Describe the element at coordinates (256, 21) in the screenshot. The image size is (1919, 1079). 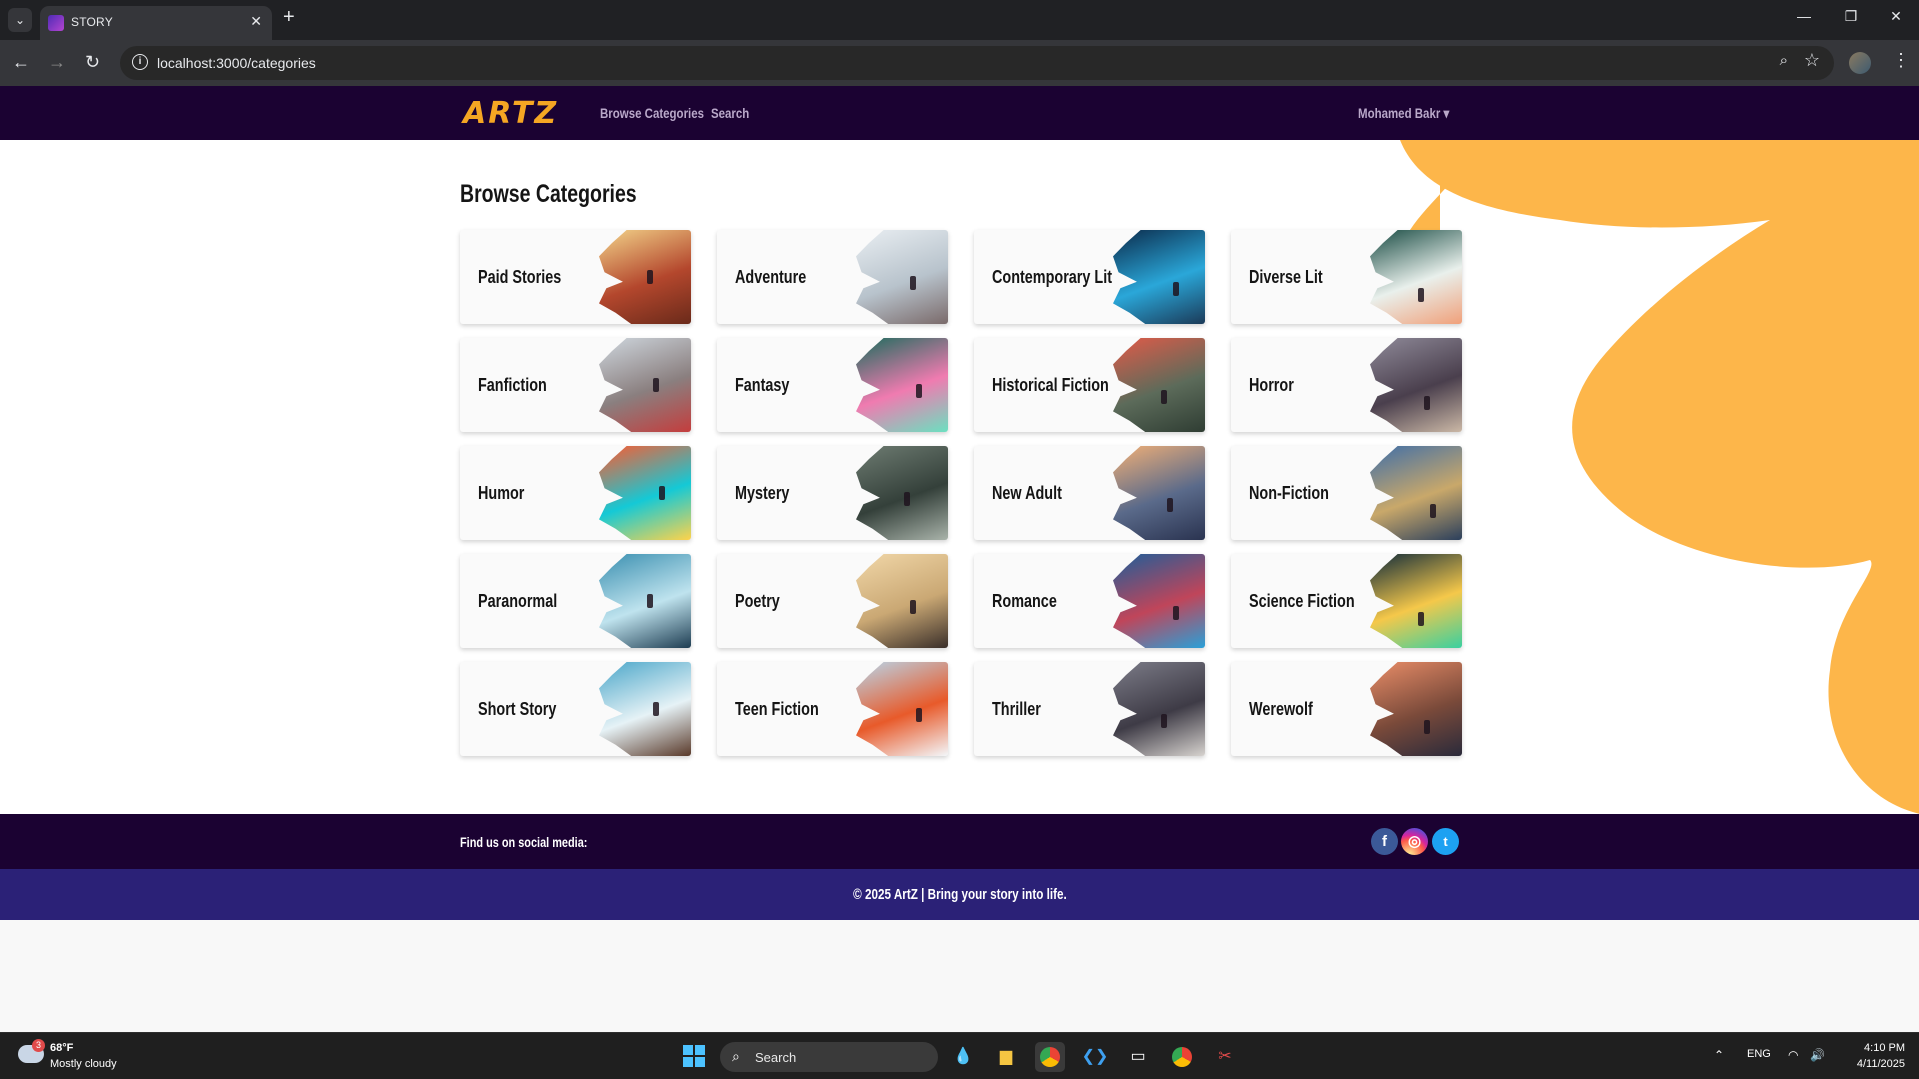
I see `close-tab-icon: ✕` at that location.